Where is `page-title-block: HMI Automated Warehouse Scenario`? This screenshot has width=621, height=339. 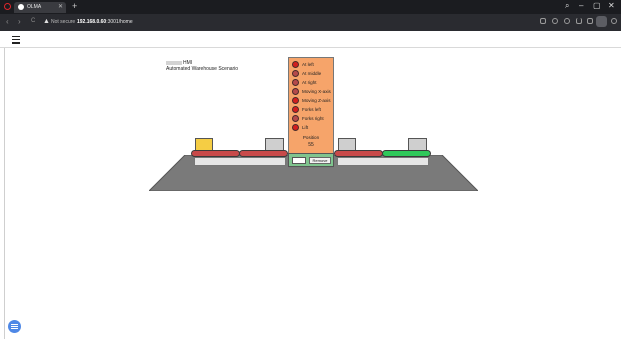
page-title-block: HMI Automated Warehouse Scenario is located at coordinates (202, 66).